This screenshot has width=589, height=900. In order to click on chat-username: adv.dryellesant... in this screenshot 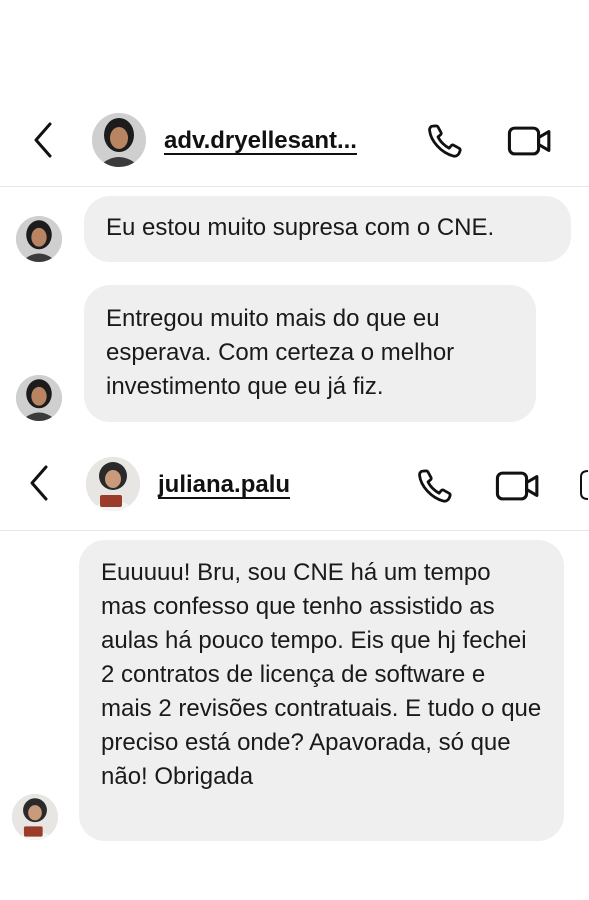, I will do `click(260, 141)`.